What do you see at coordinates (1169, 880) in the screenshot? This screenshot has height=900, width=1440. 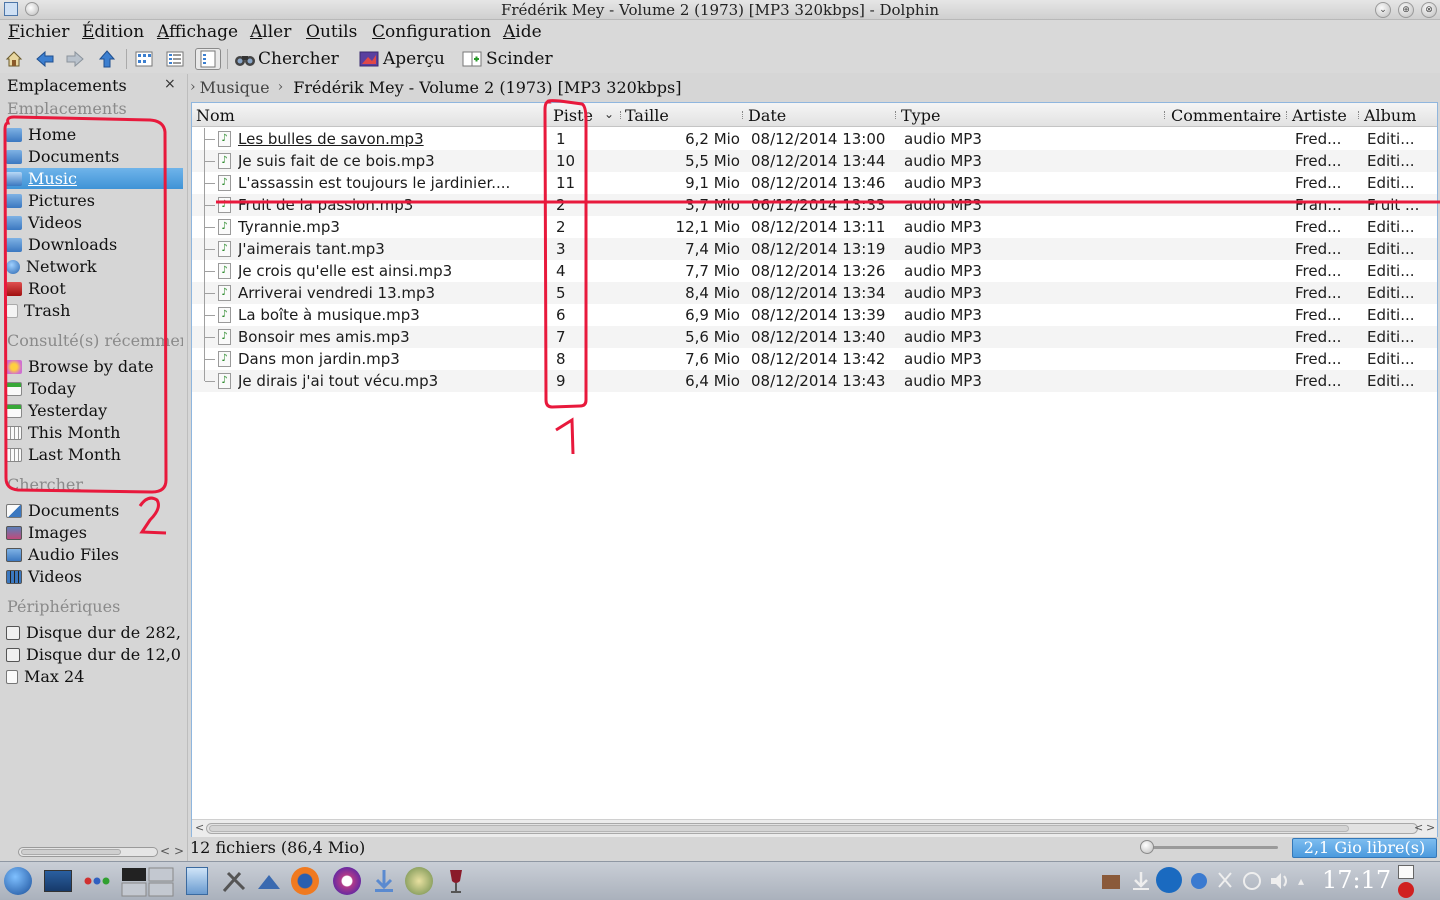 I see `hp-icon` at bounding box center [1169, 880].